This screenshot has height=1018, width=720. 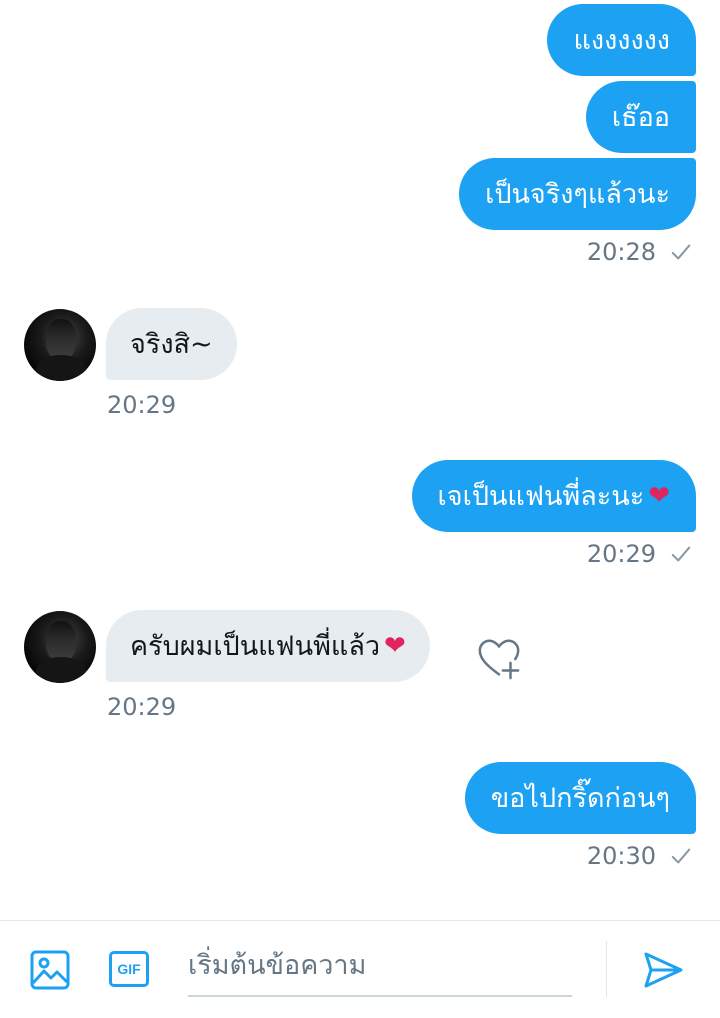 What do you see at coordinates (663, 970) in the screenshot?
I see `send-icon` at bounding box center [663, 970].